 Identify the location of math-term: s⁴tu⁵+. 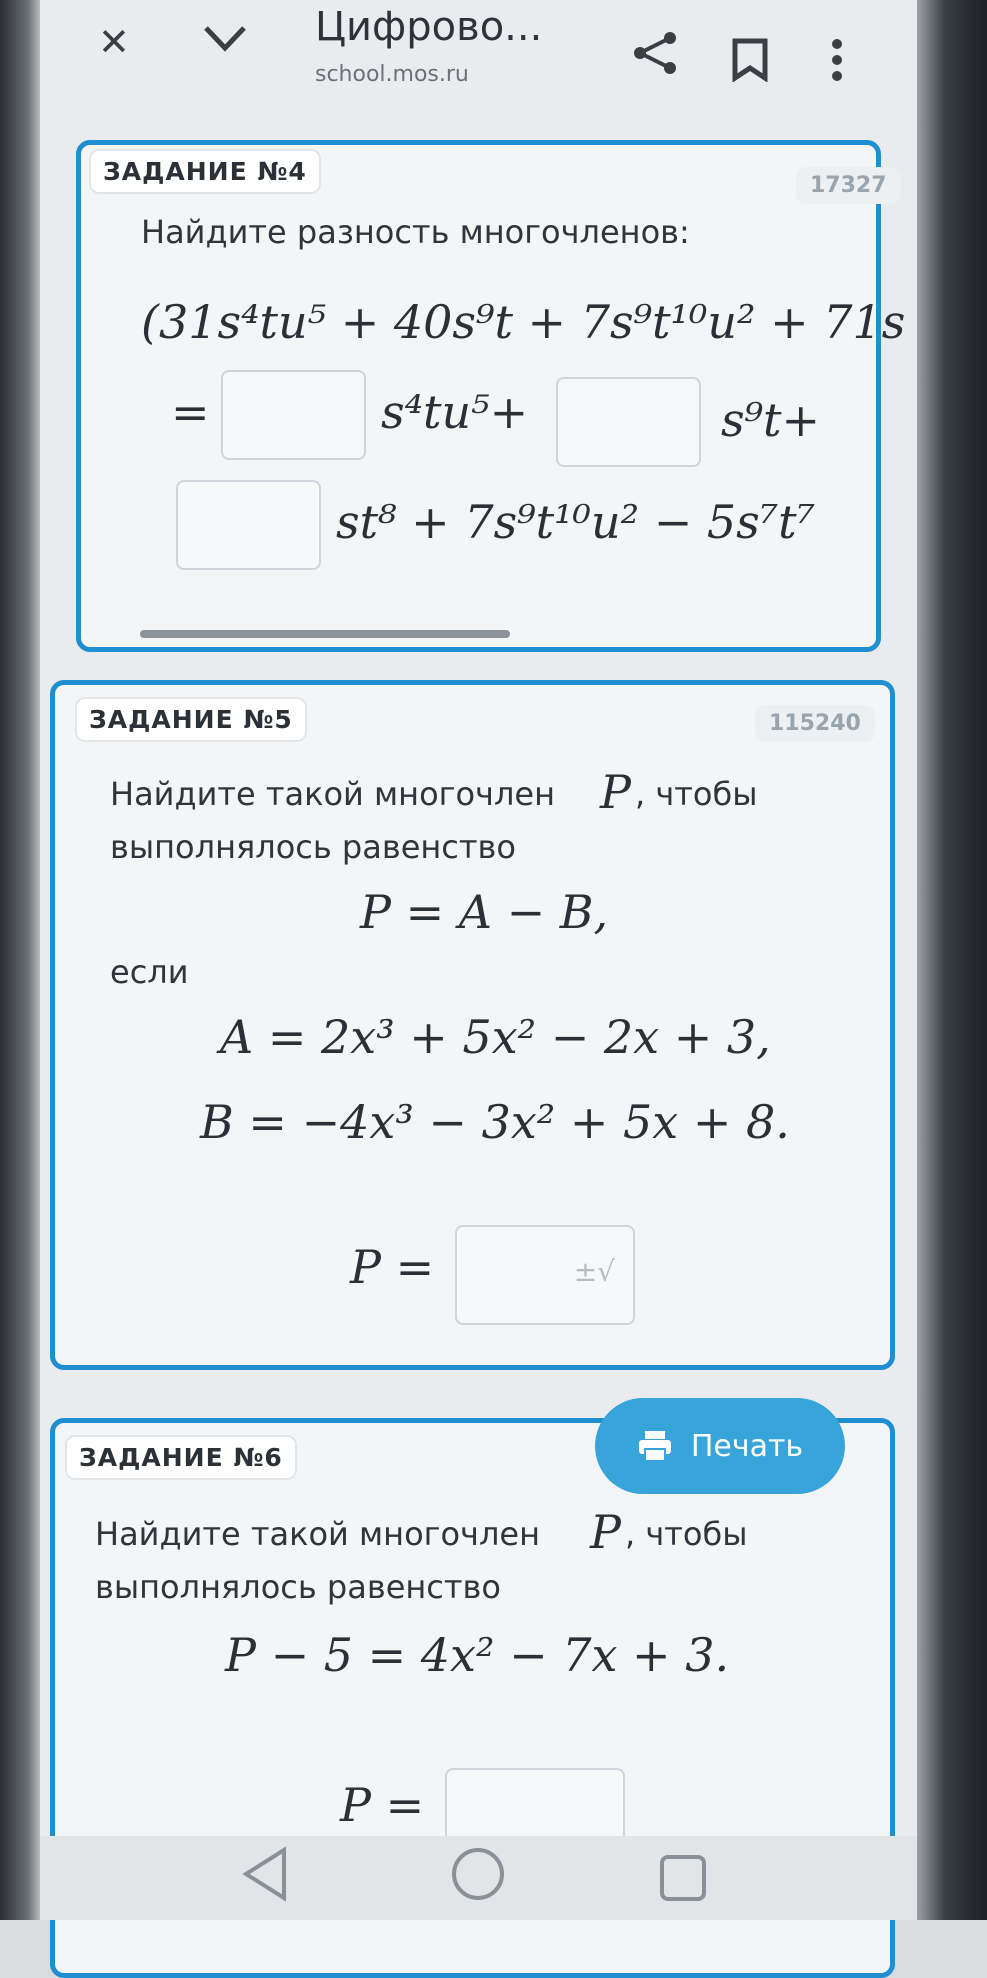
(455, 412).